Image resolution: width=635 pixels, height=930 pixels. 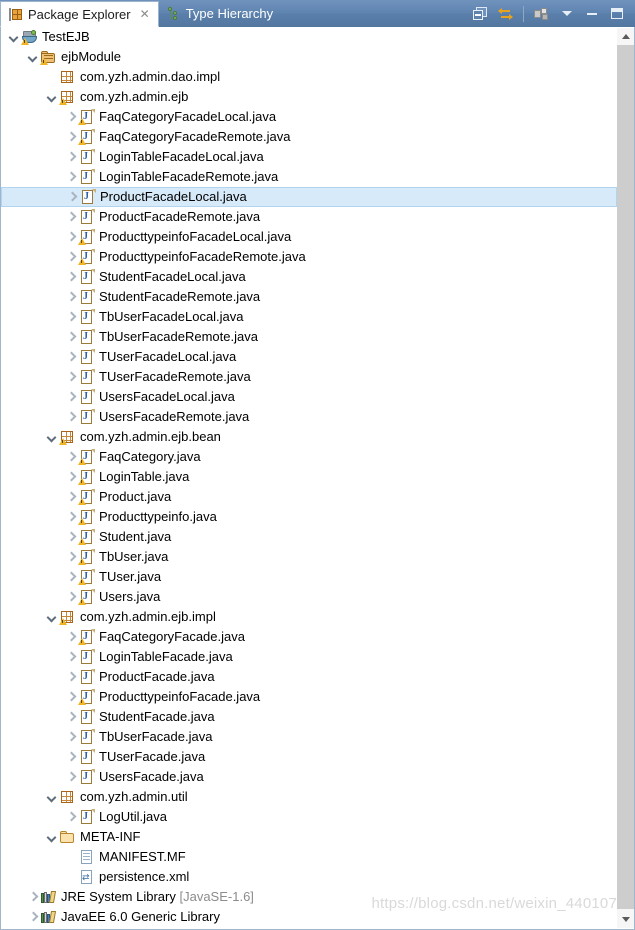 What do you see at coordinates (309, 757) in the screenshot?
I see `tree-row: J TUserFacade.java` at bounding box center [309, 757].